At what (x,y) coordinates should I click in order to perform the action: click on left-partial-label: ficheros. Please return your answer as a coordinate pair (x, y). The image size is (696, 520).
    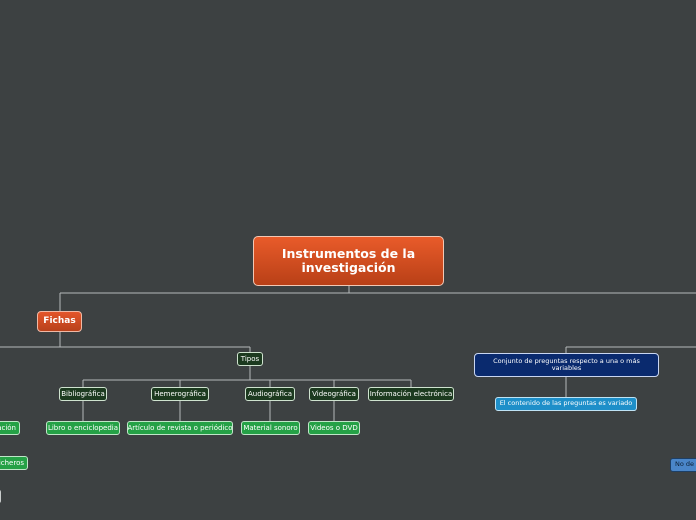
    Looking at the image, I should click on (12, 462).